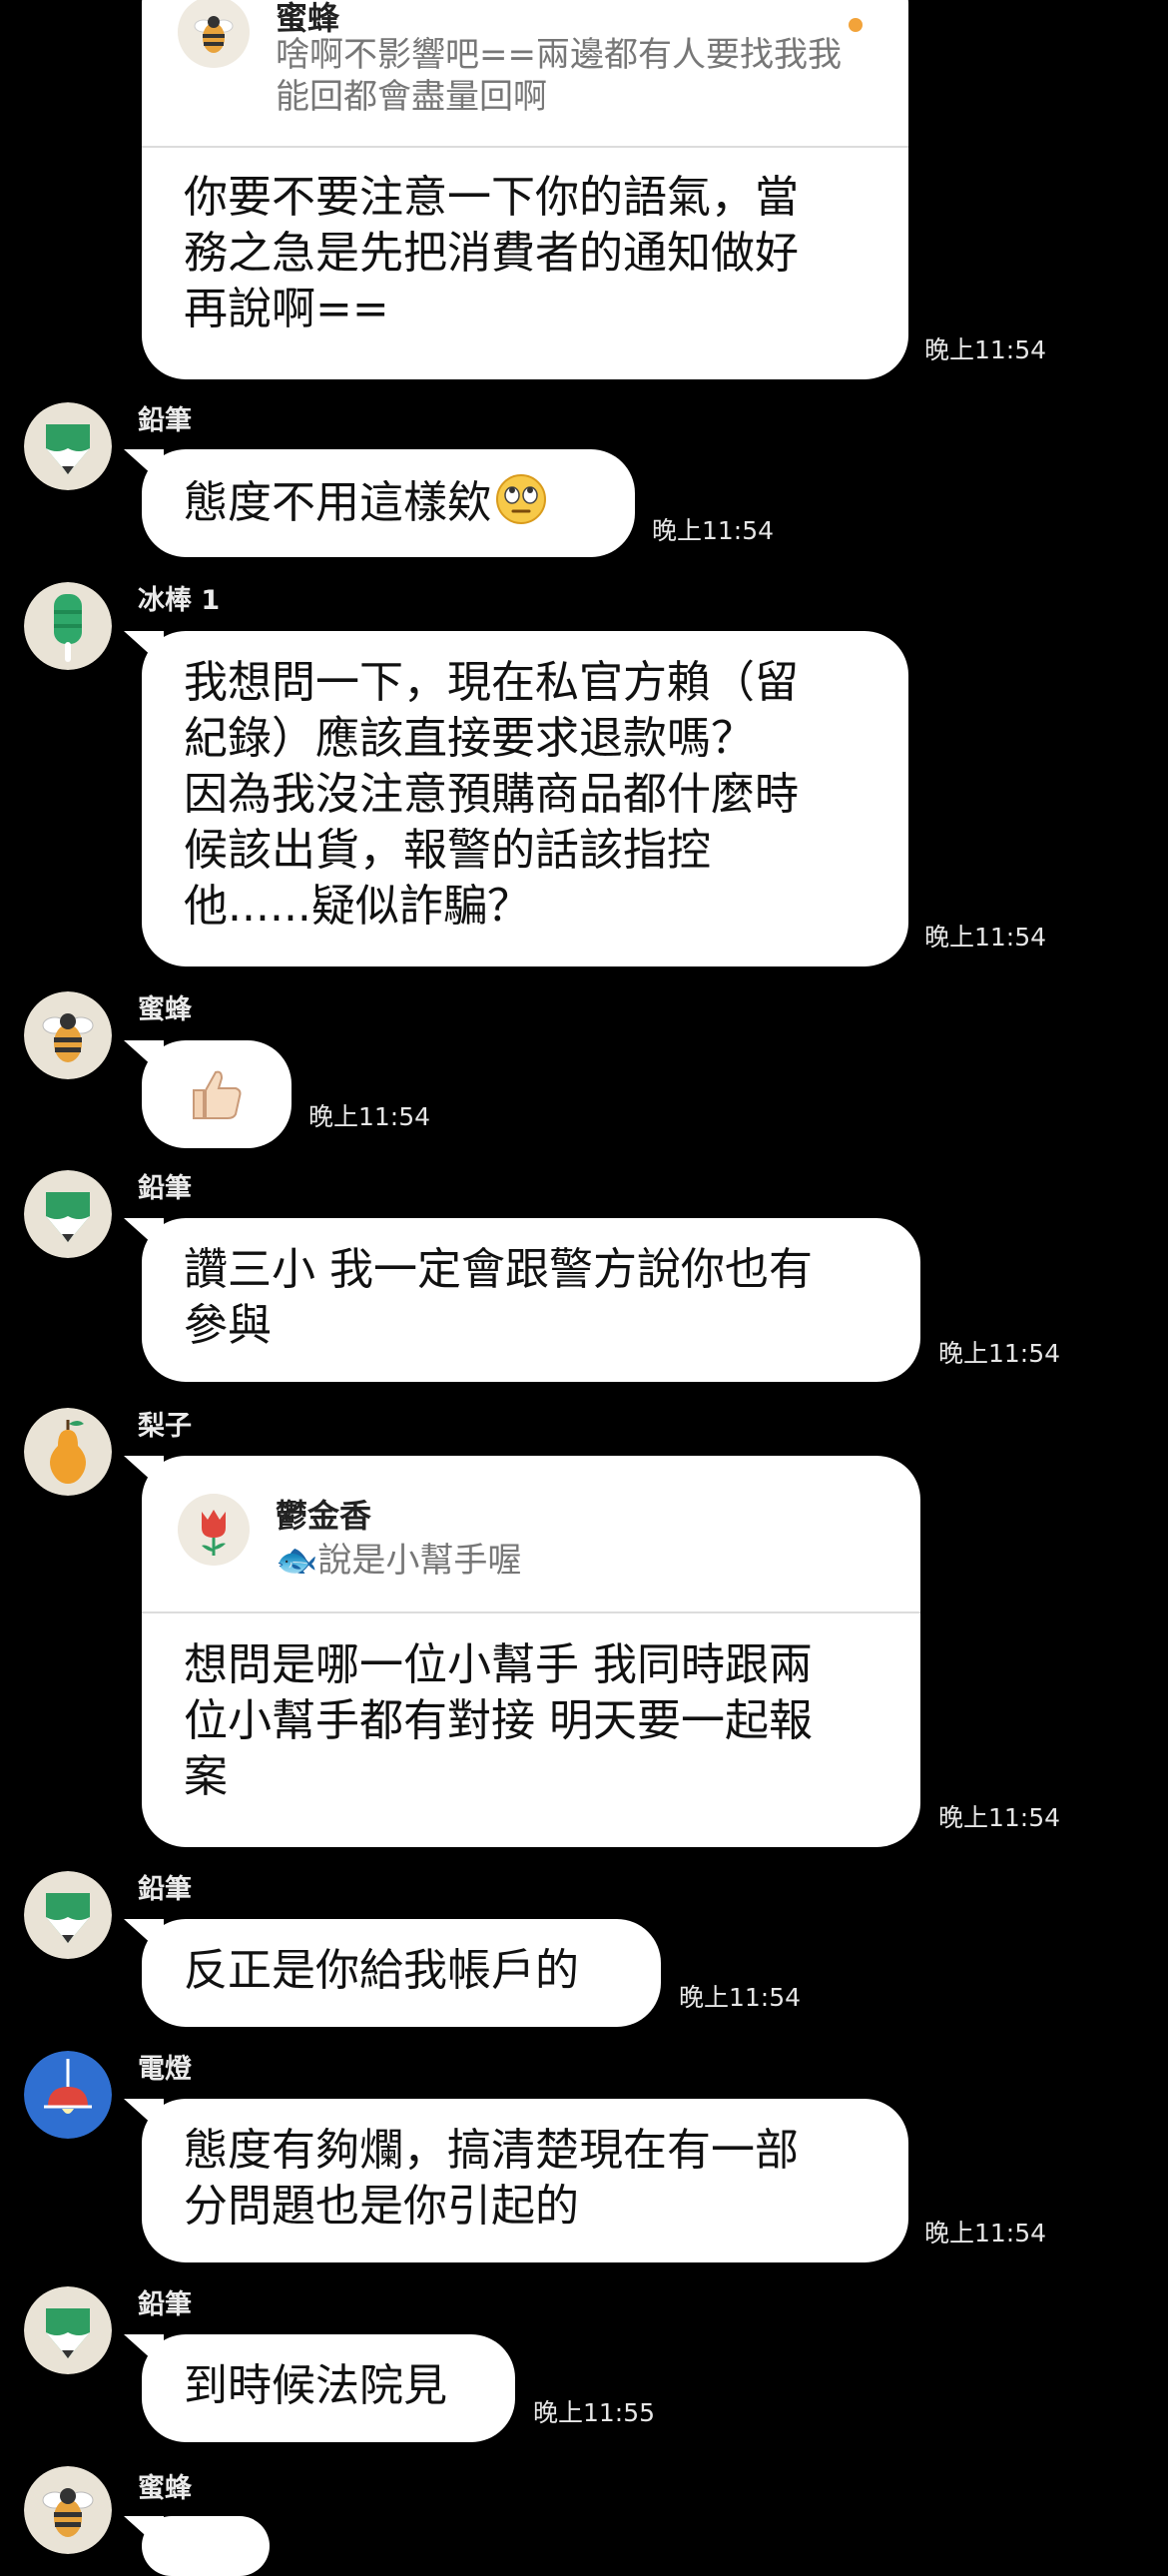 The height and width of the screenshot is (2576, 1168). What do you see at coordinates (165, 1426) in the screenshot?
I see `sender-name: 梨子` at bounding box center [165, 1426].